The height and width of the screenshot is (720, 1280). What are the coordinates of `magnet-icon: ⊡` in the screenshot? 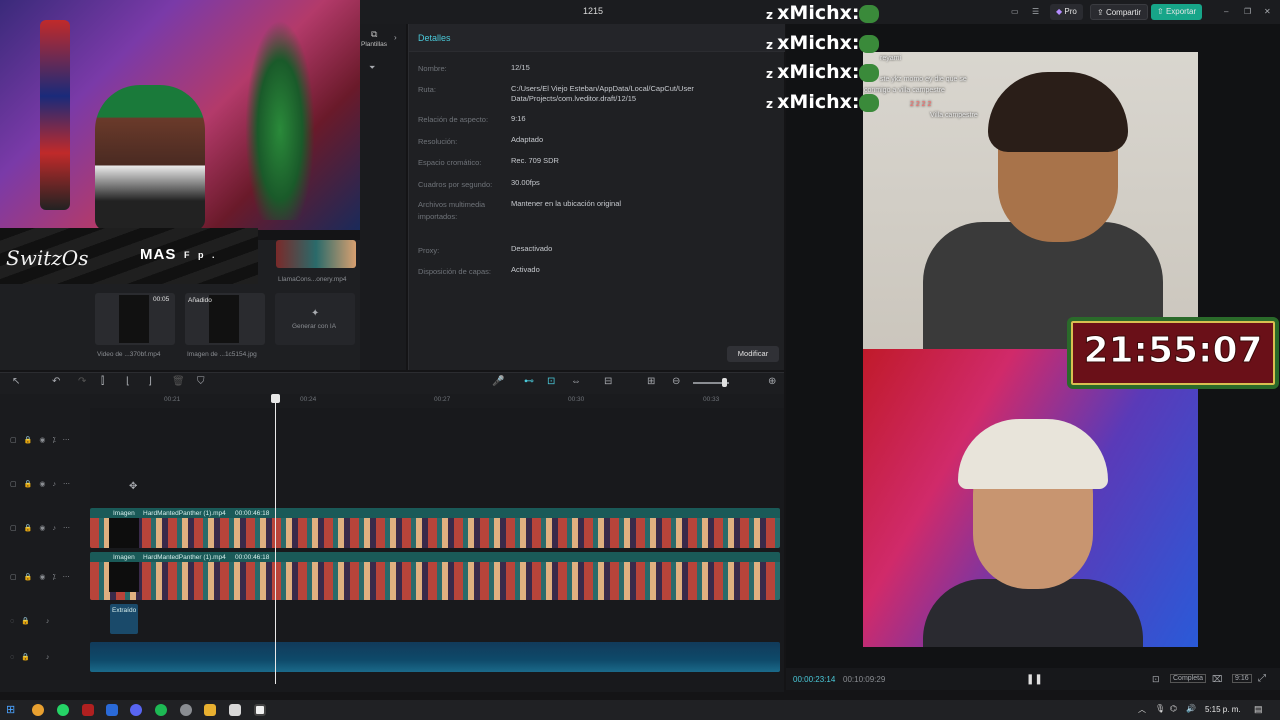 It's located at (551, 381).